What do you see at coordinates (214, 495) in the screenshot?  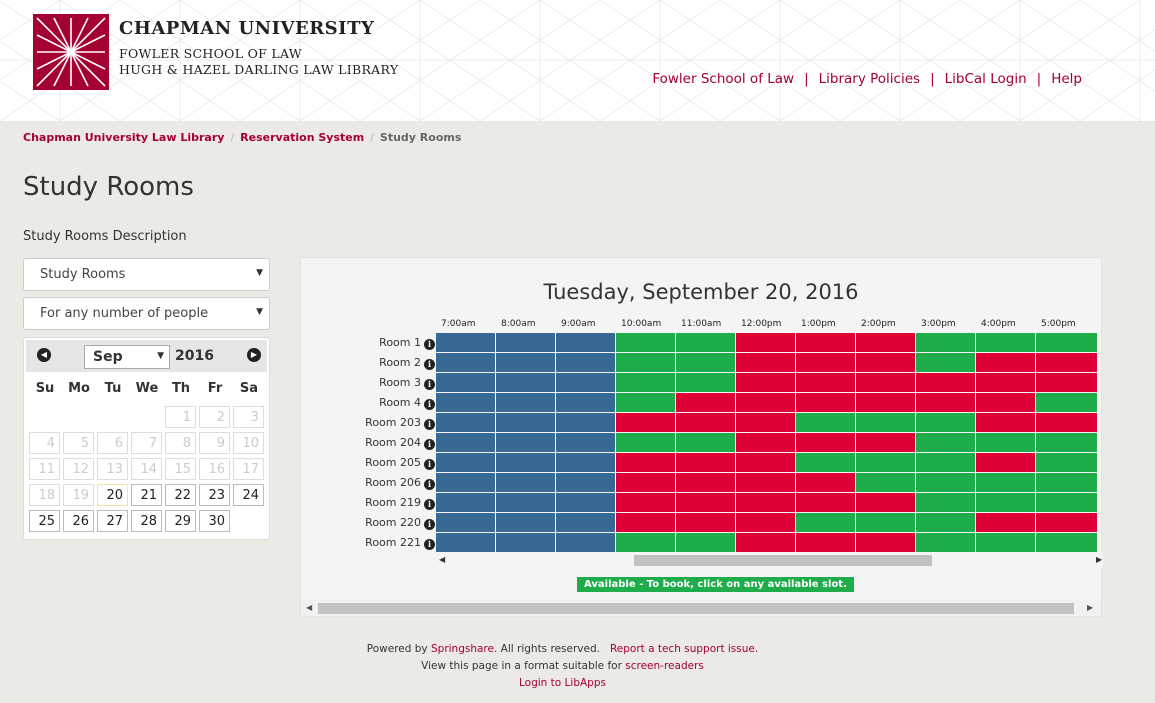 I see `calendar-day: 23` at bounding box center [214, 495].